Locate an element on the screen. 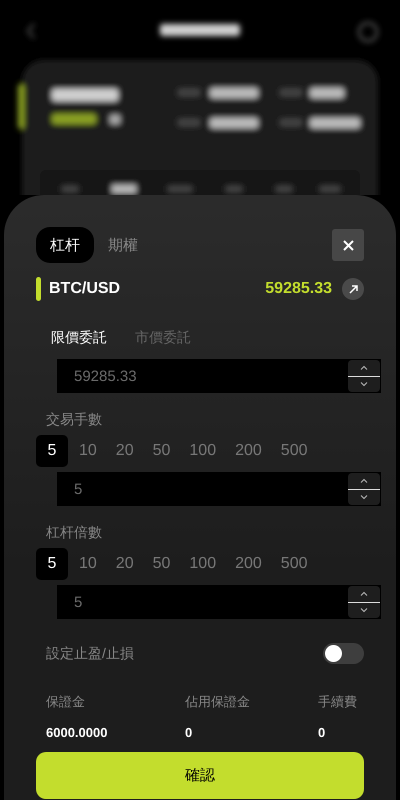 The width and height of the screenshot is (400, 800). field-label: 交易手數 is located at coordinates (74, 420).